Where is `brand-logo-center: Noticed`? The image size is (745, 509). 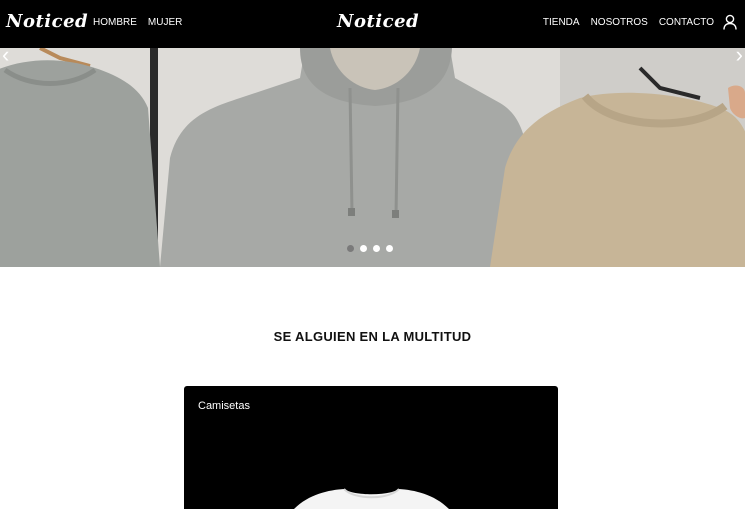
brand-logo-center: Noticed is located at coordinates (378, 21).